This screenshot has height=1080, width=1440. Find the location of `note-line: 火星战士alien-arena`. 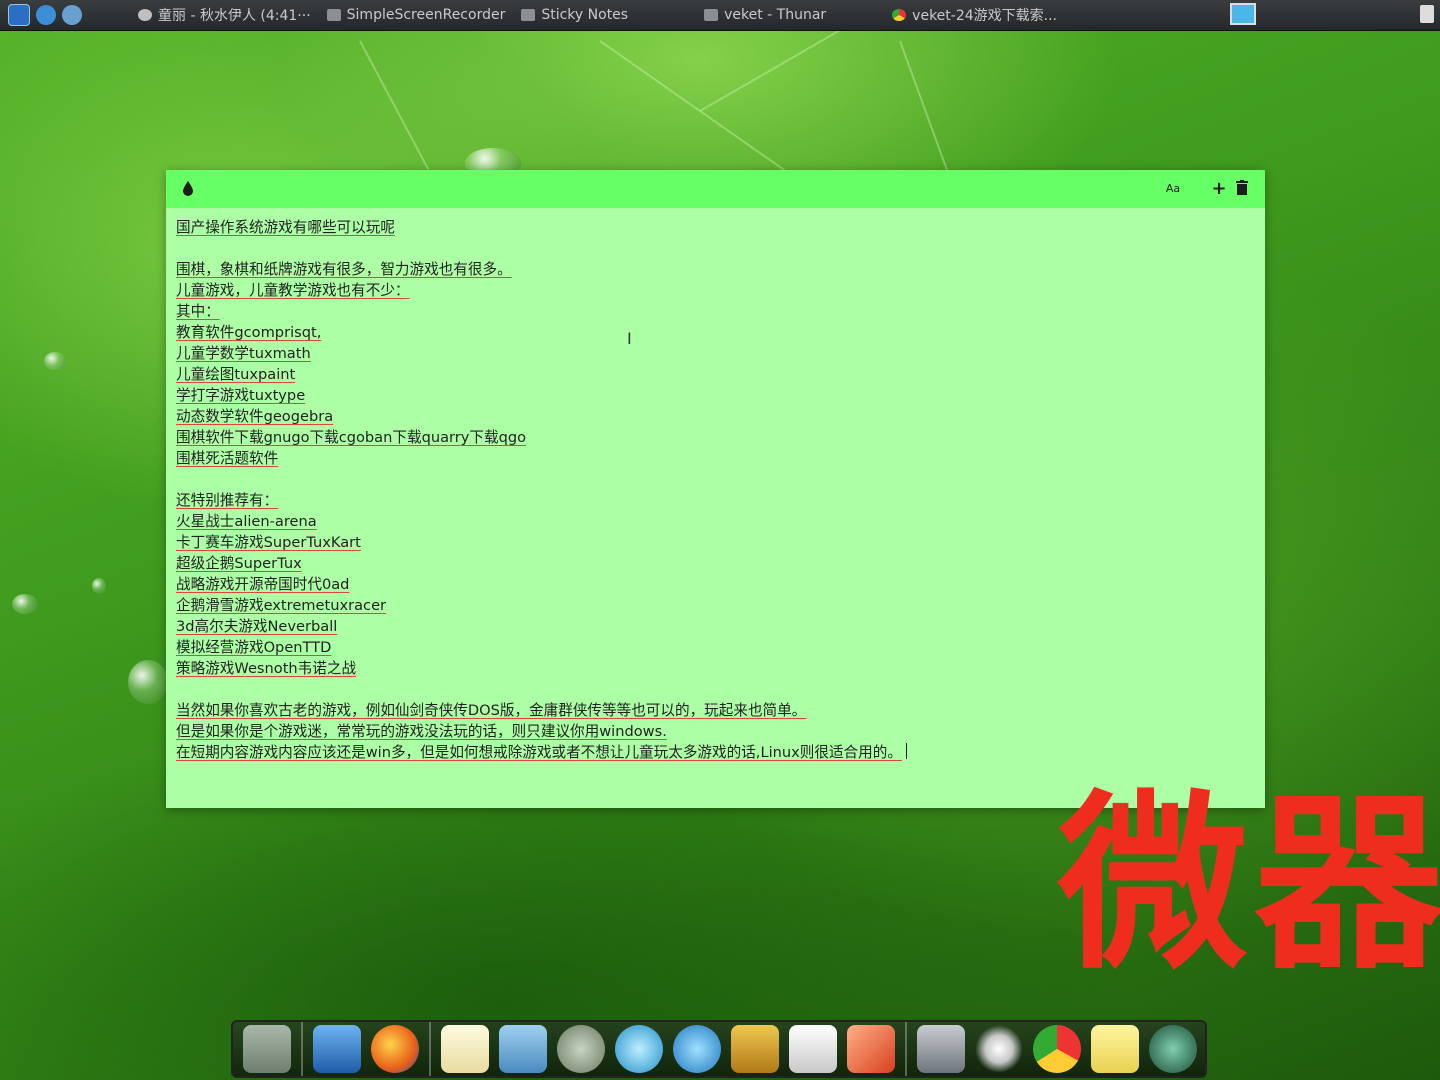

note-line: 火星战士alien-arena is located at coordinates (246, 521).